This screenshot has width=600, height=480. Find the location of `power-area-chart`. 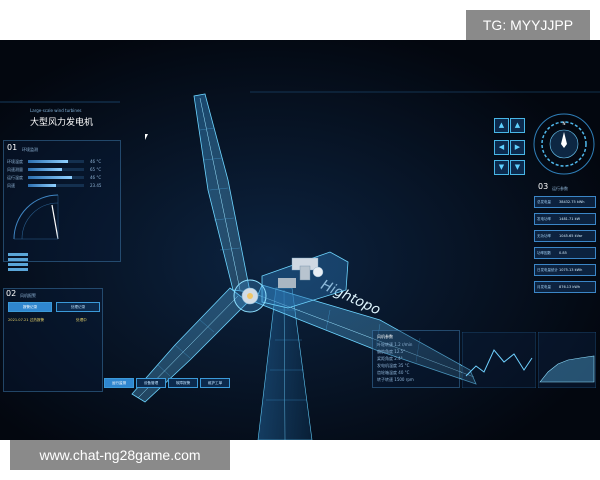

power-area-chart is located at coordinates (567, 360).